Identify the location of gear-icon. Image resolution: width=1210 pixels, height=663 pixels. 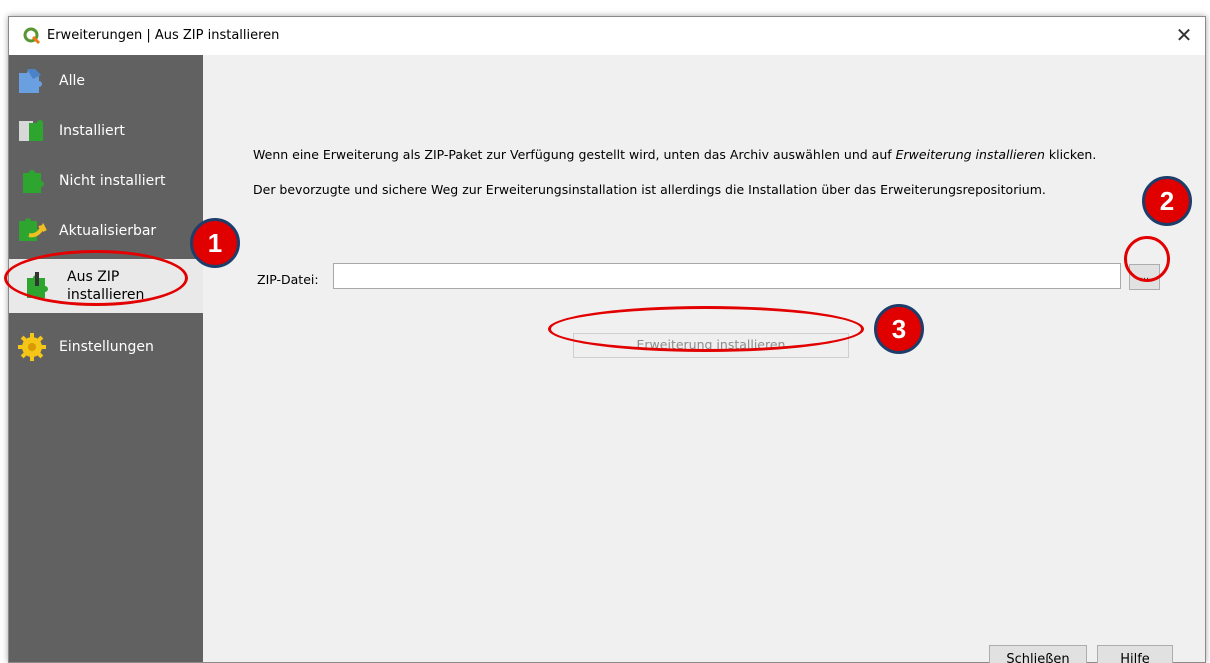
(32, 347).